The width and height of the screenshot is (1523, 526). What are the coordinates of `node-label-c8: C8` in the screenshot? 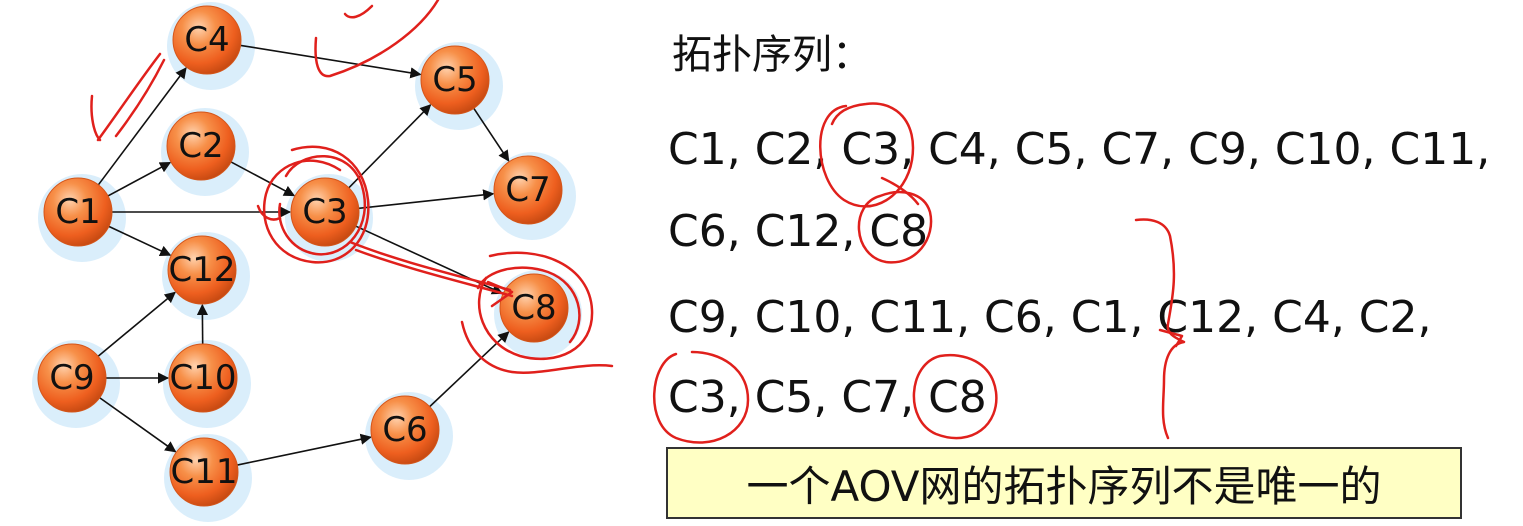 It's located at (533, 308).